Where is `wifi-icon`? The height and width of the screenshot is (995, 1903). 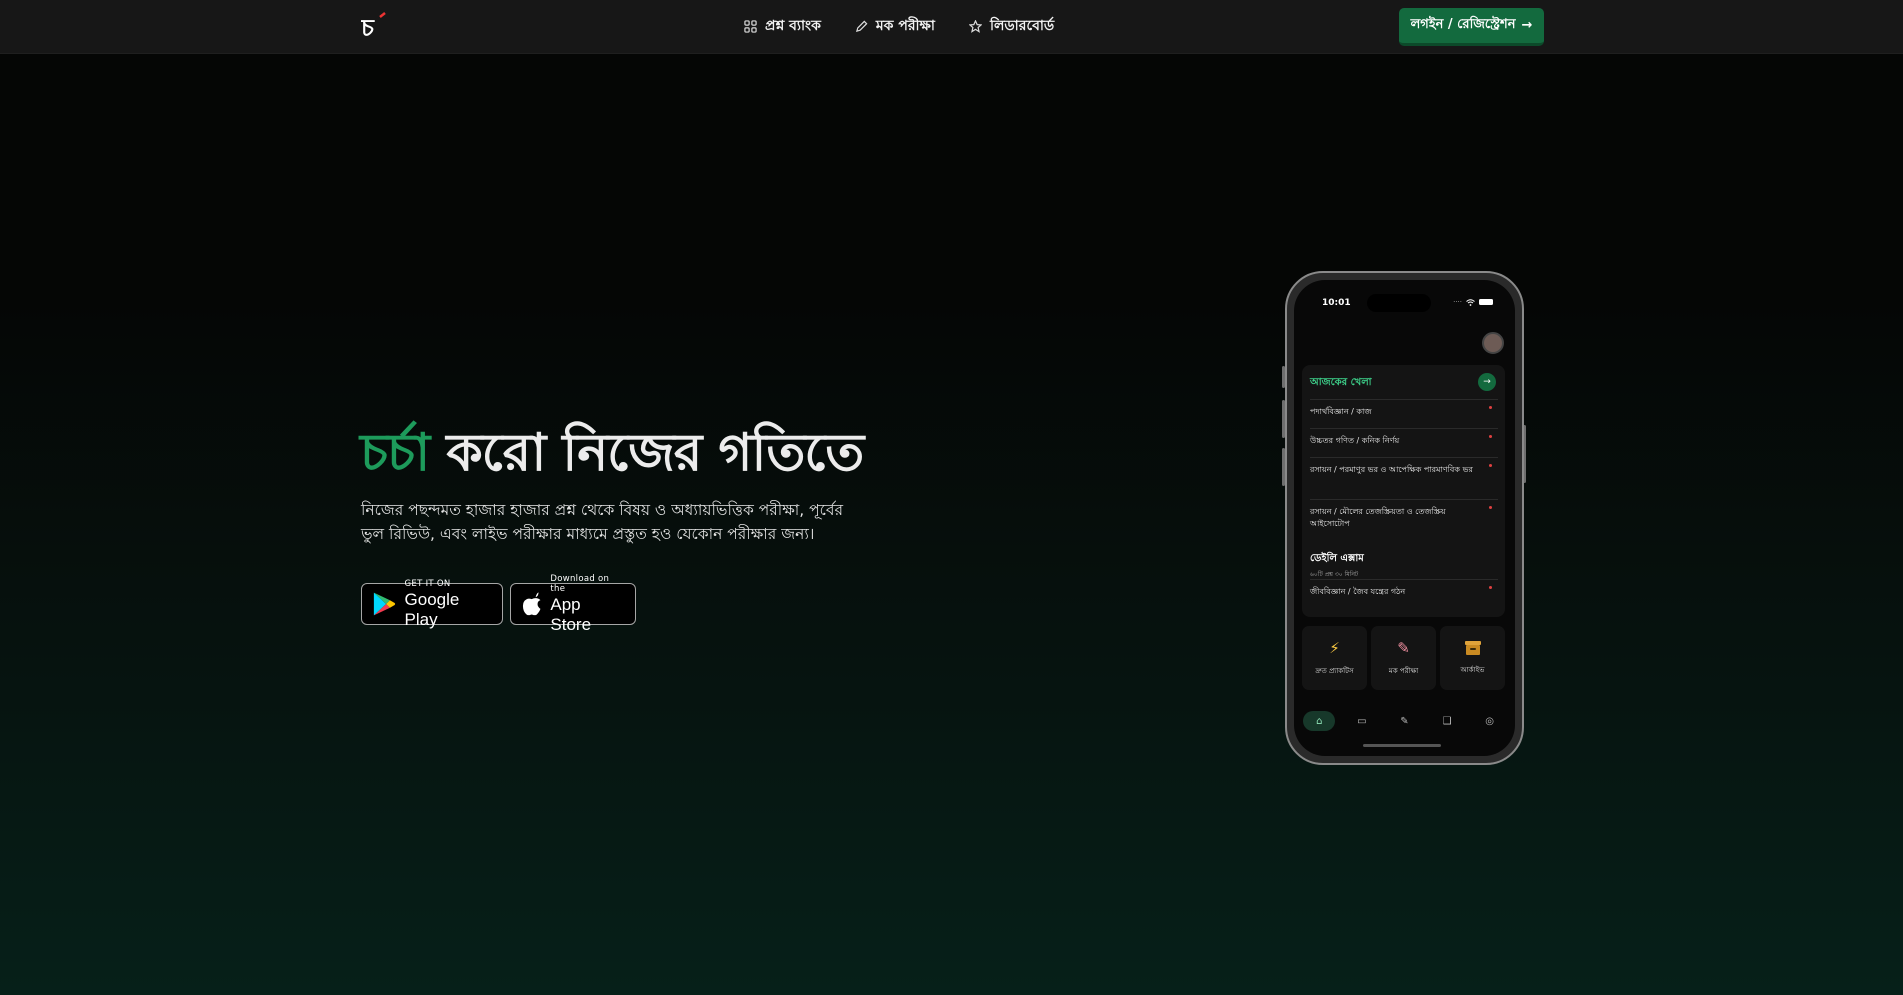 wifi-icon is located at coordinates (1470, 302).